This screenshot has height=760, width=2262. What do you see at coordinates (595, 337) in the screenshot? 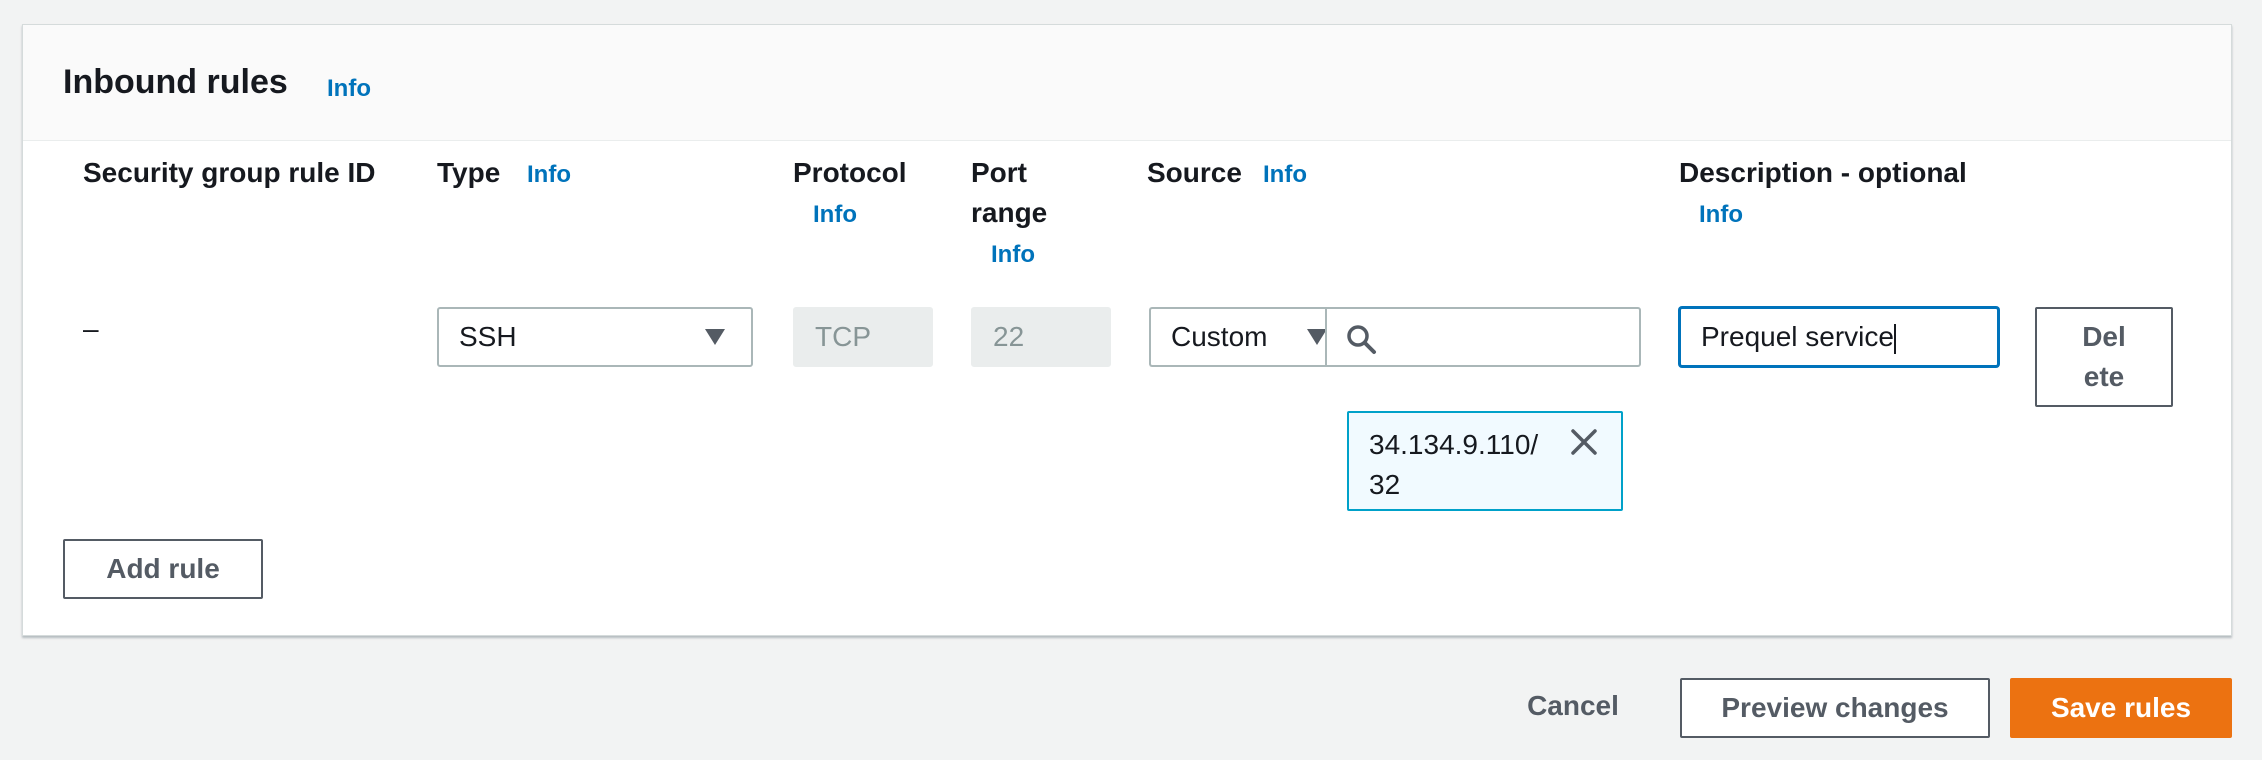
I see `type-select: SSH` at bounding box center [595, 337].